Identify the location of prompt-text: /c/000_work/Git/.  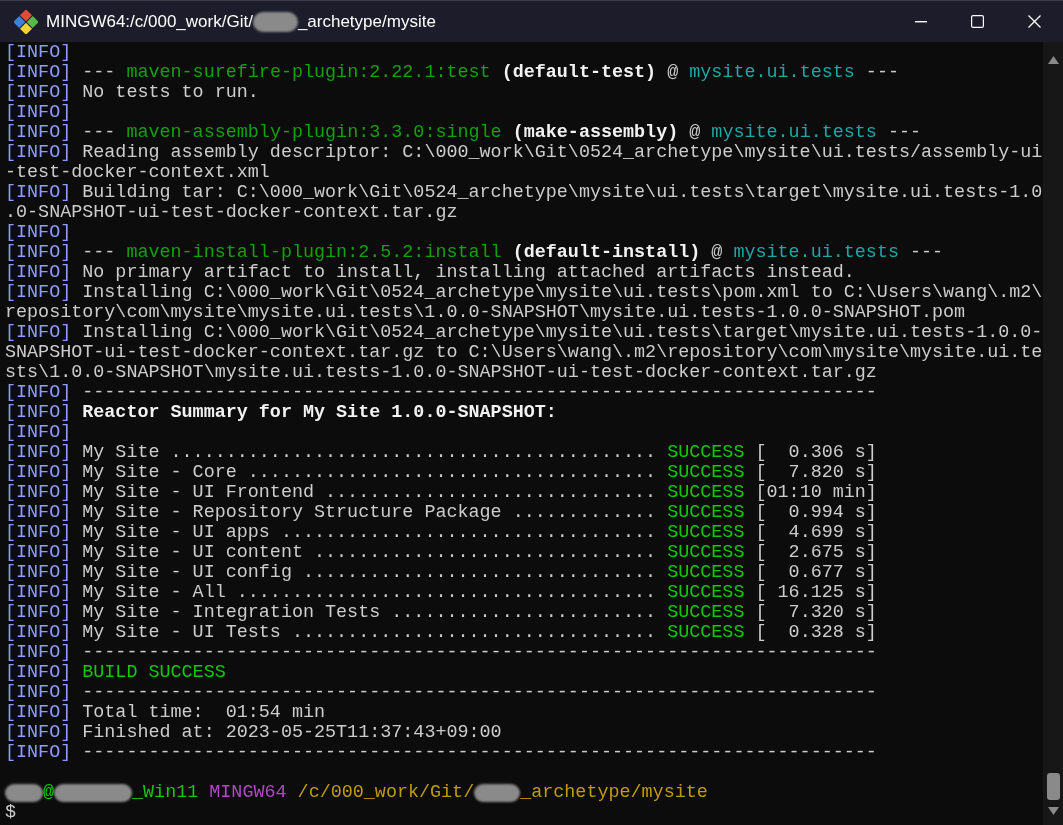
(385, 793).